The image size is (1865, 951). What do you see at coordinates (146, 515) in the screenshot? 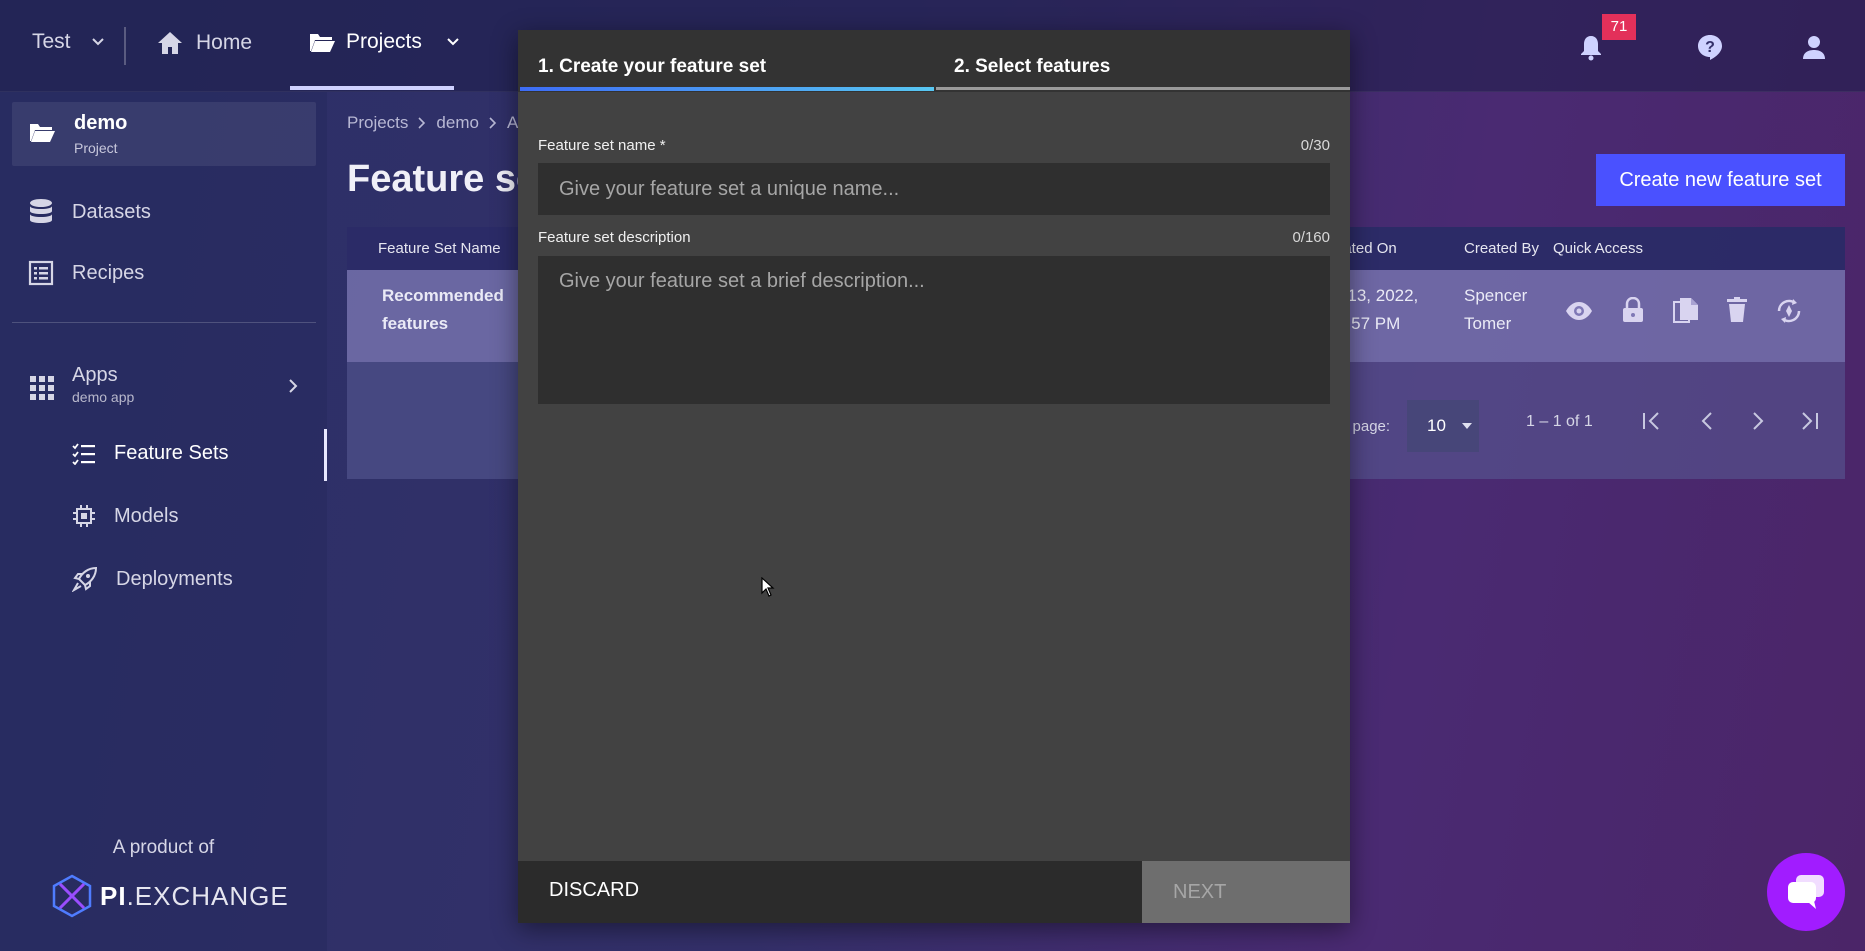
I see `sidebar-item-label: Models` at bounding box center [146, 515].